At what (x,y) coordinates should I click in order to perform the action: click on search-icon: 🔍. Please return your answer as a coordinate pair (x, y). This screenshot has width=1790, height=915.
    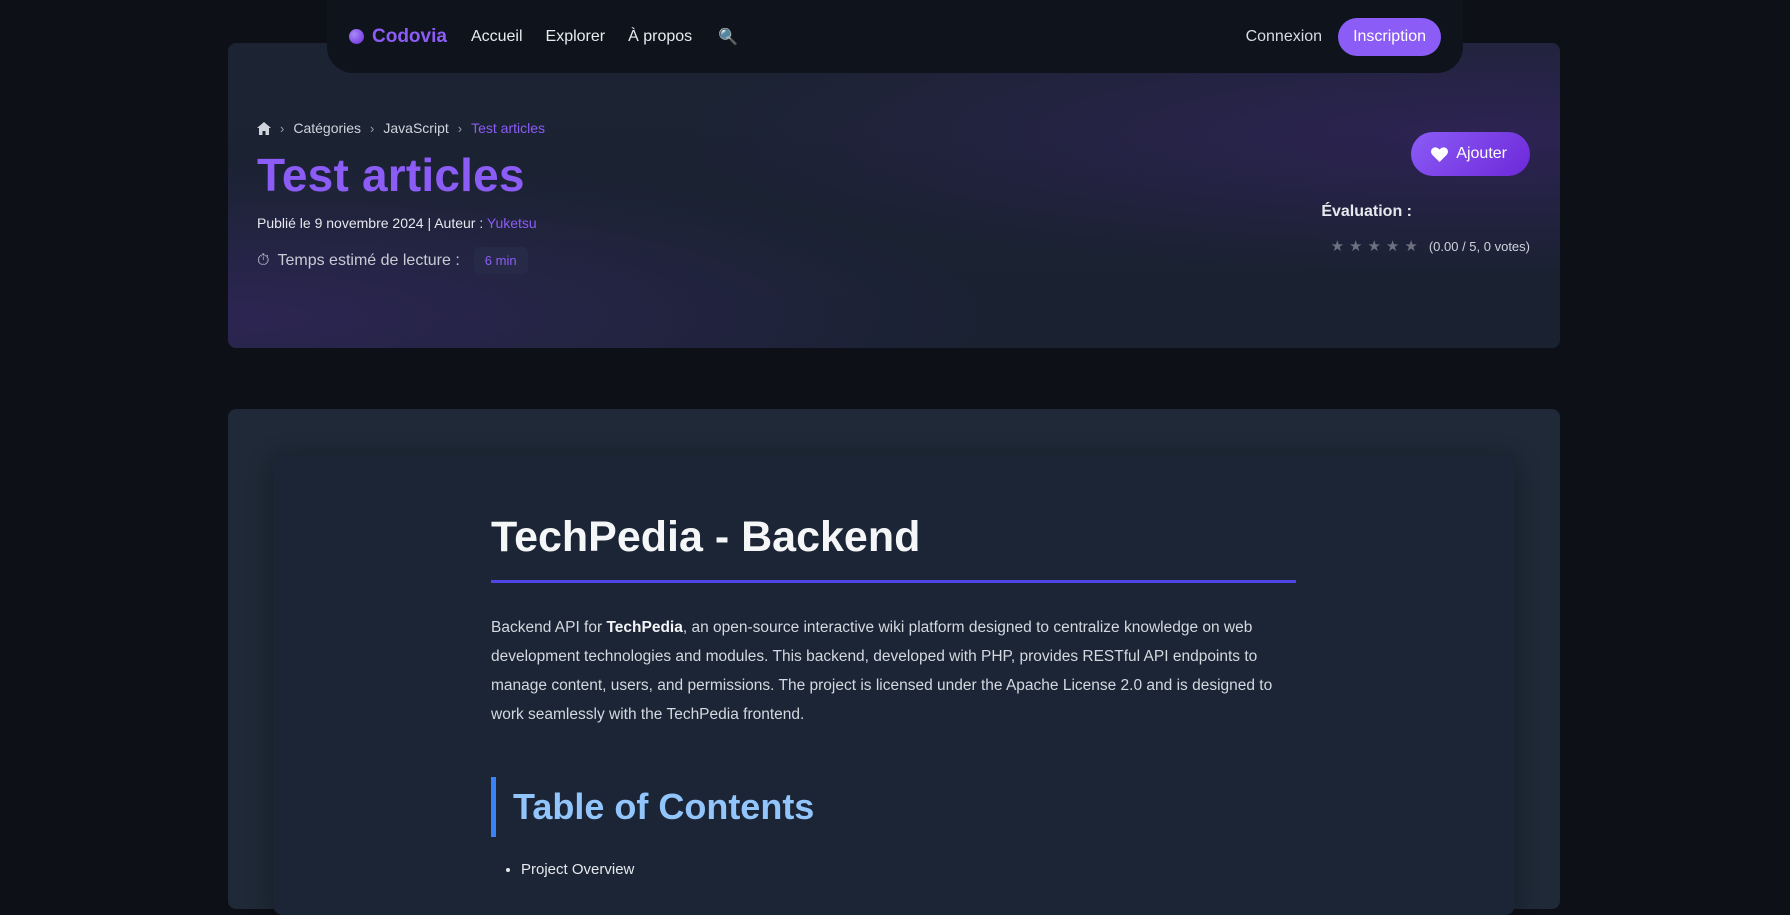
    Looking at the image, I should click on (728, 37).